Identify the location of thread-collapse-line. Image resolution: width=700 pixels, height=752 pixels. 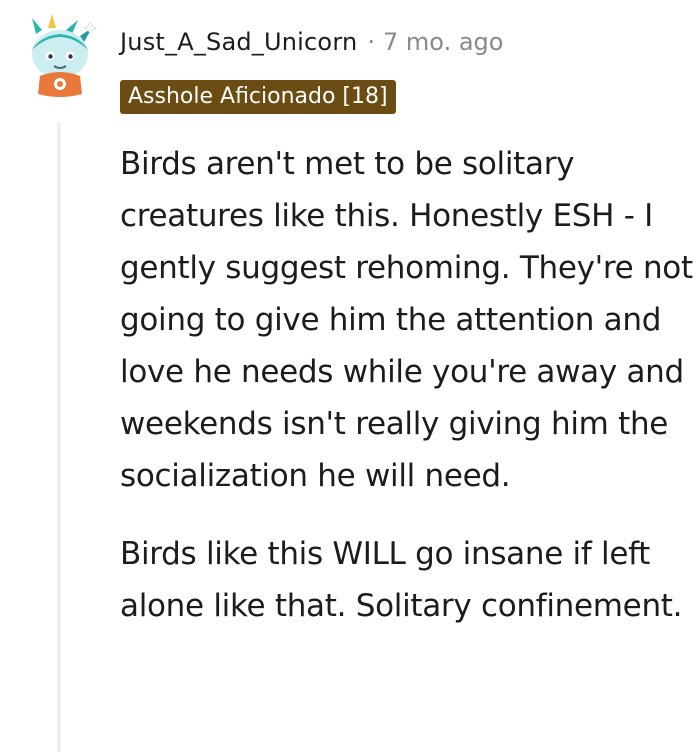
(59, 437).